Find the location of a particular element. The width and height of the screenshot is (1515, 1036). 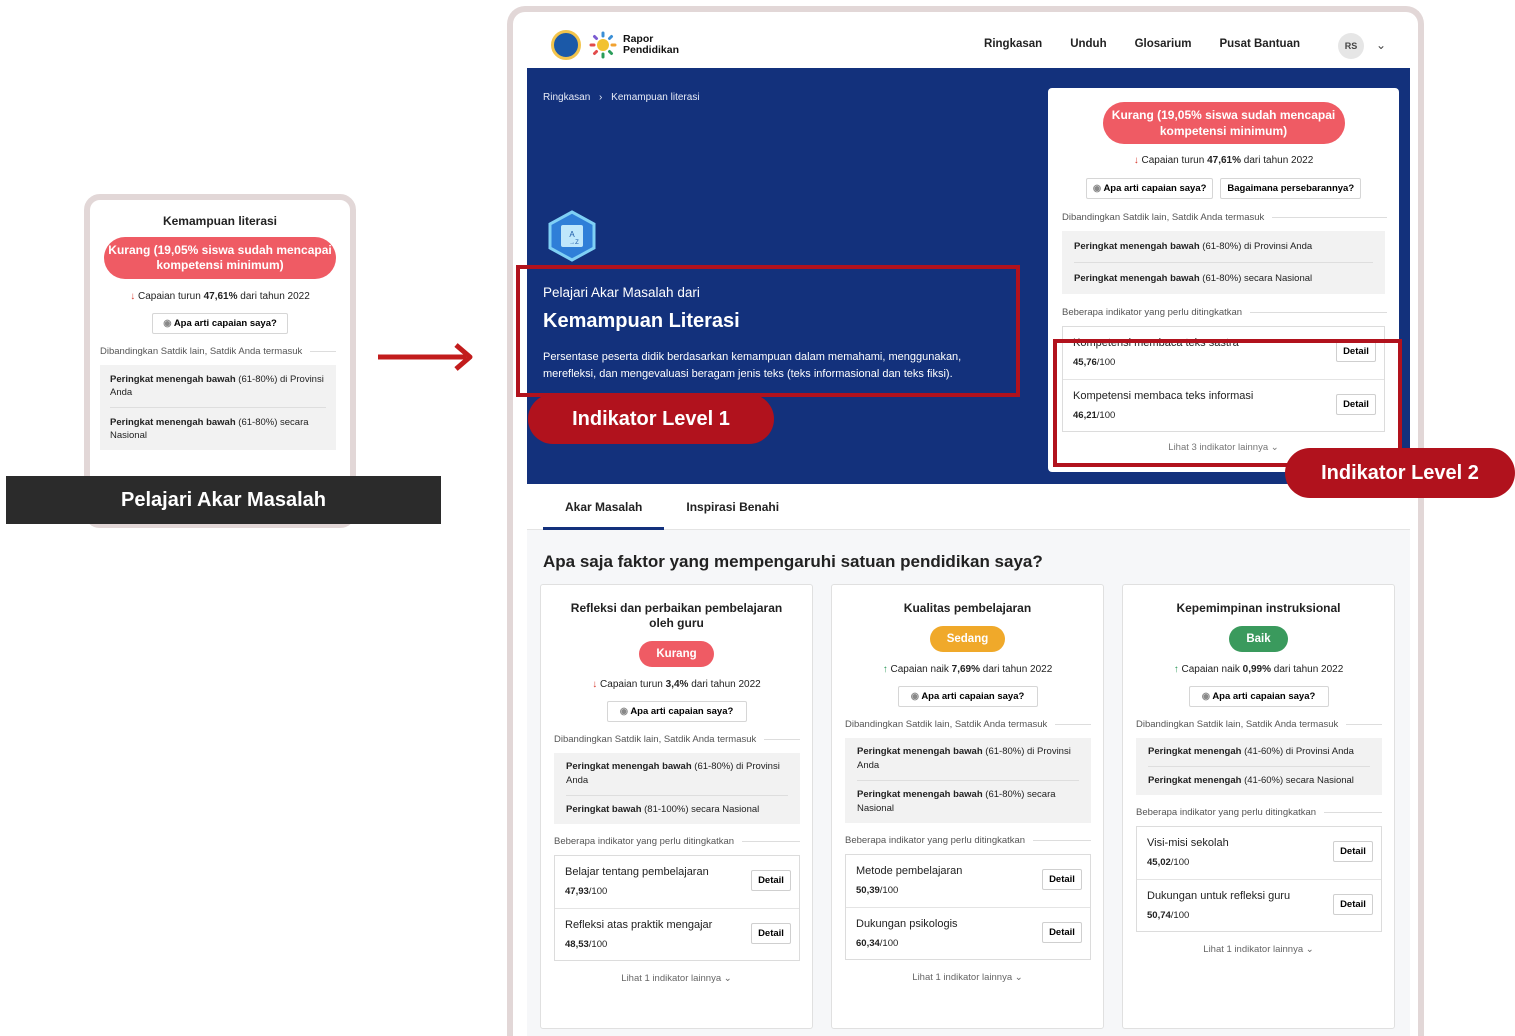

avatar: RS is located at coordinates (1351, 46).